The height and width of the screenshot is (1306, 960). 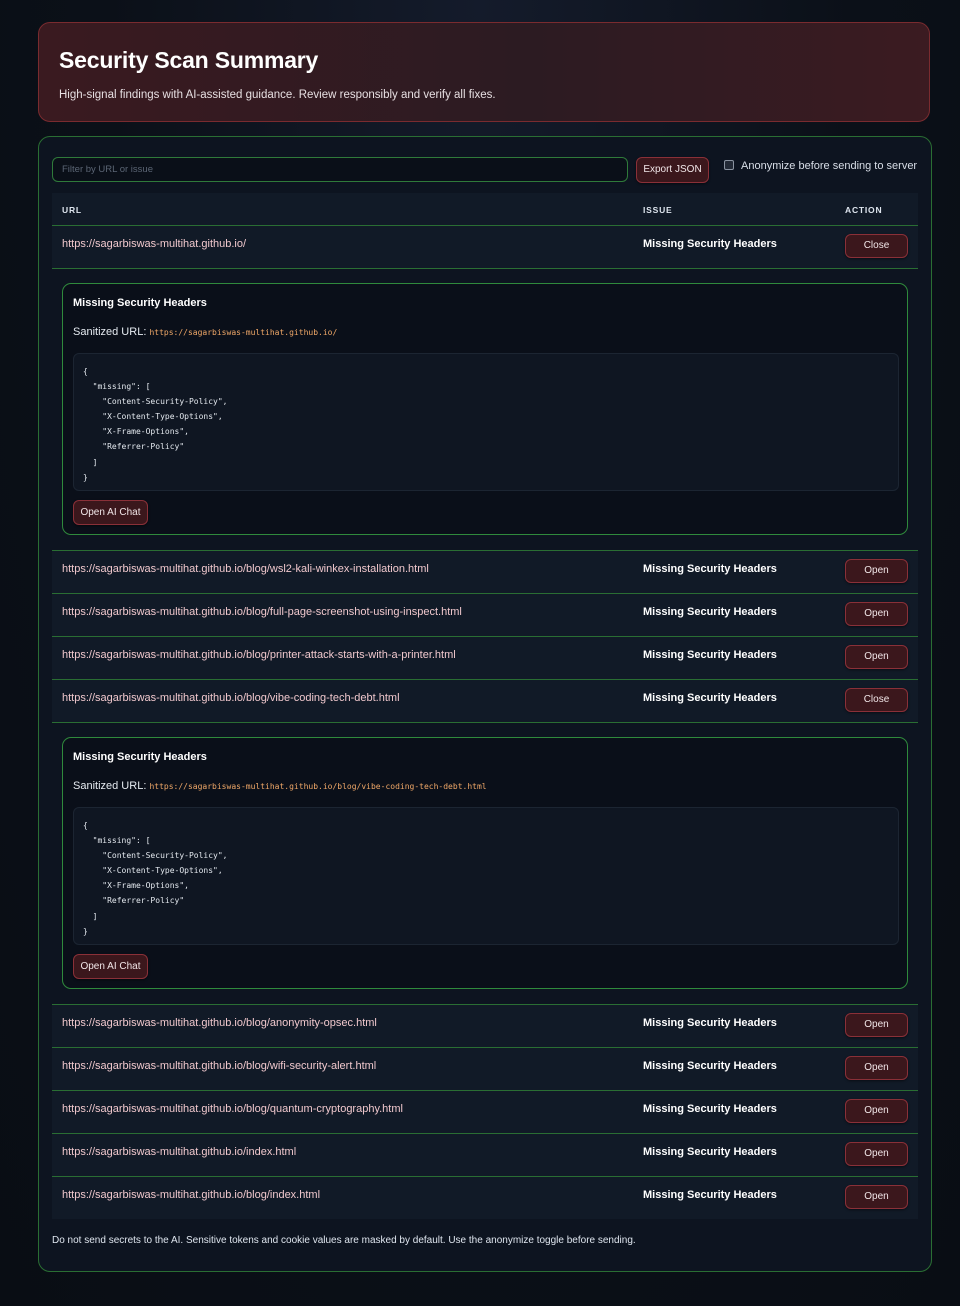 I want to click on table-header: URL ISSUE ACTION, so click(x=485, y=209).